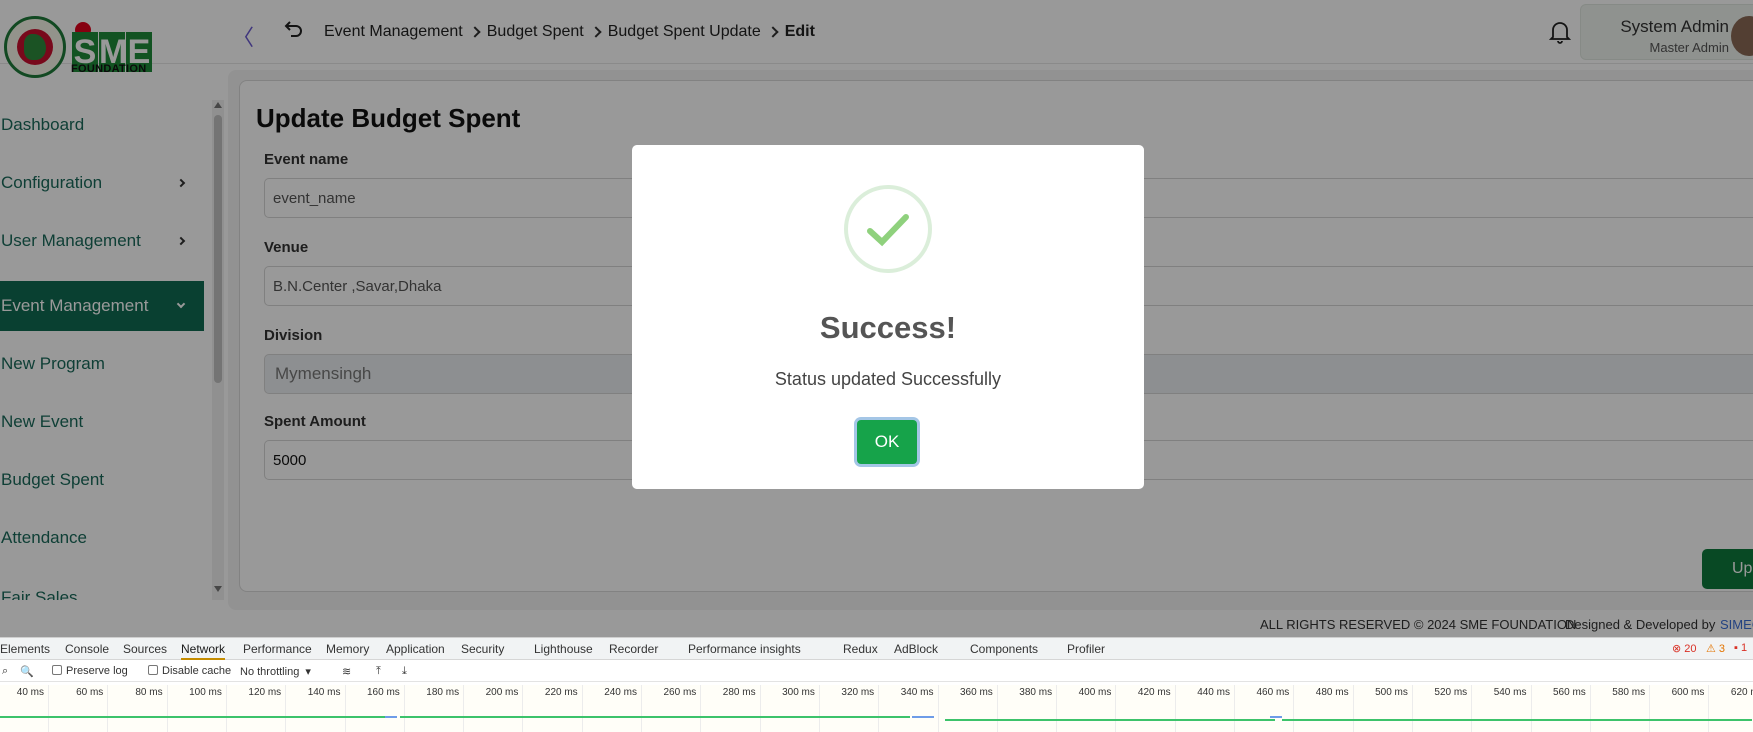 Image resolution: width=1753 pixels, height=732 pixels. I want to click on tab-application: Application, so click(415, 649).